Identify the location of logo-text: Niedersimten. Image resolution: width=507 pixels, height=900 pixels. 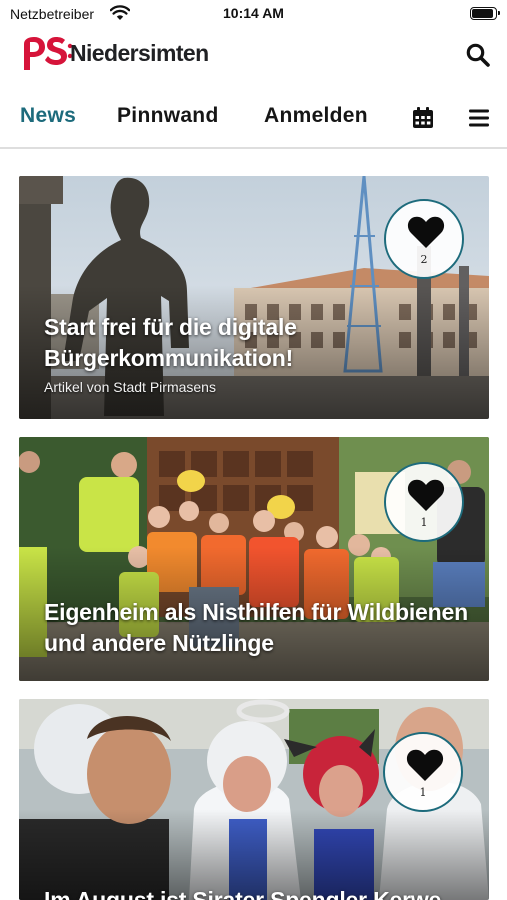
(139, 53).